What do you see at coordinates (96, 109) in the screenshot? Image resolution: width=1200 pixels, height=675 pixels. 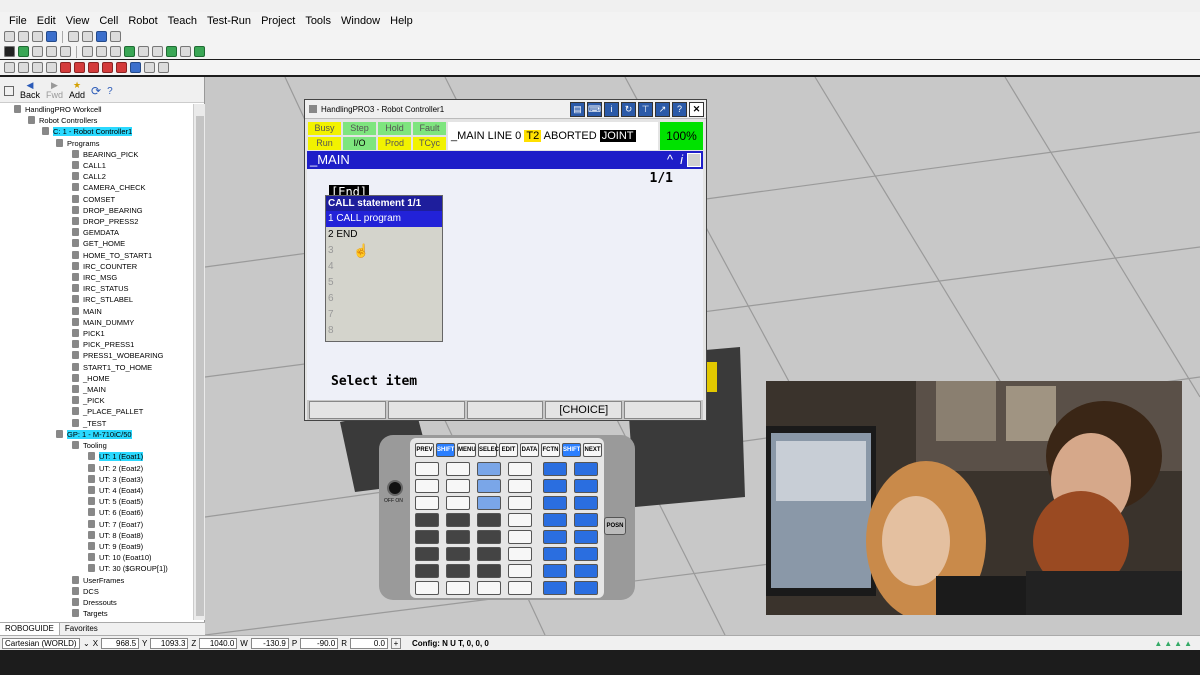 I see `tree-workcell: HandlingPRO Workcell` at bounding box center [96, 109].